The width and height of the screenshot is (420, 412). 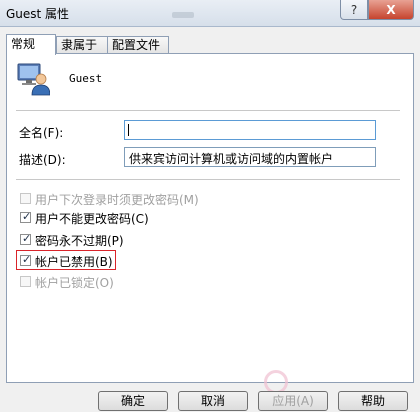 I want to click on close-button: X, so click(x=391, y=10).